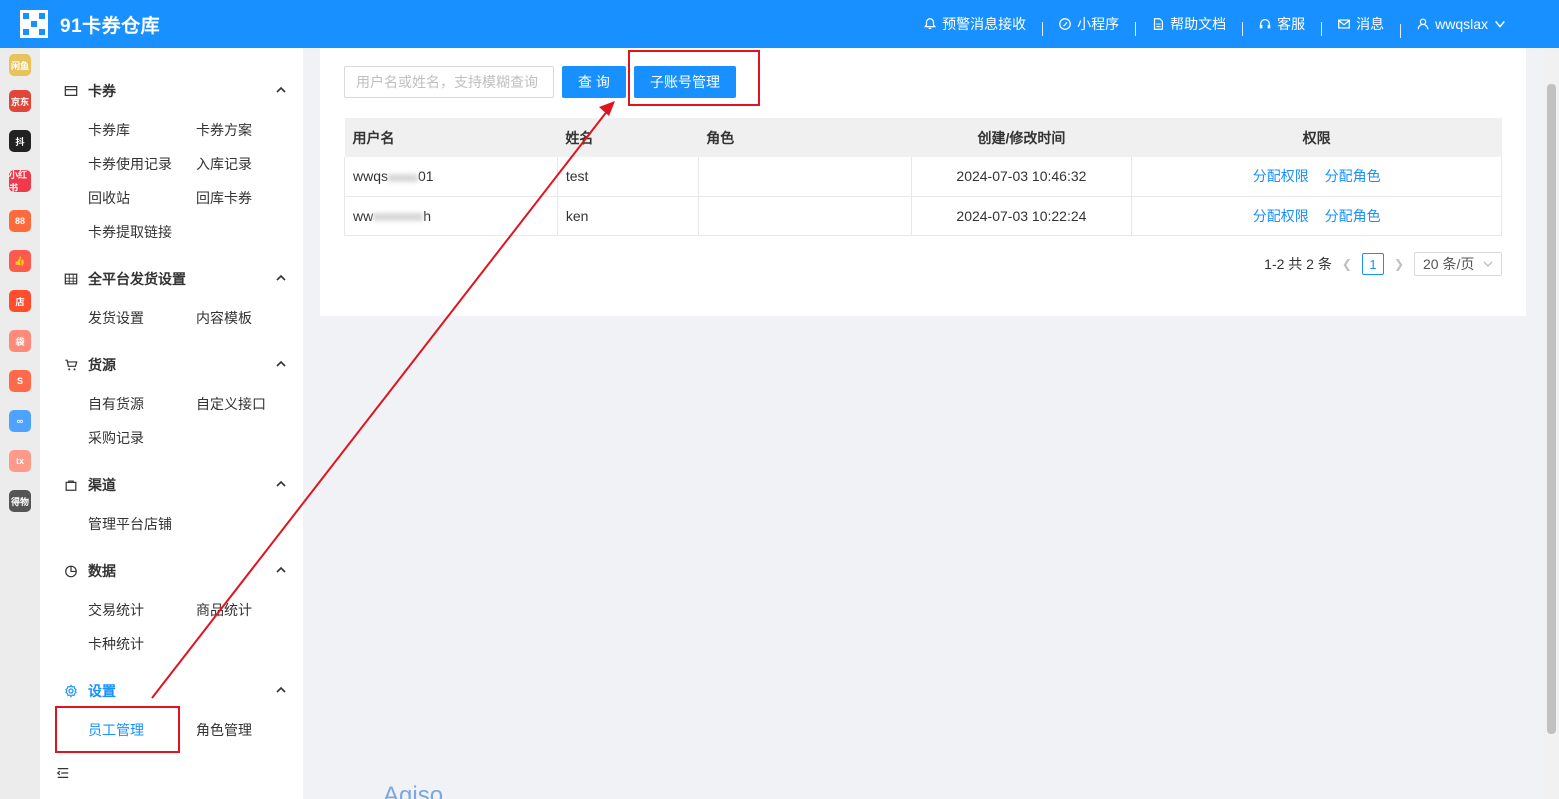 The width and height of the screenshot is (1559, 799). Describe the element at coordinates (20, 461) in the screenshot. I see `rail-app-tx: tx` at that location.